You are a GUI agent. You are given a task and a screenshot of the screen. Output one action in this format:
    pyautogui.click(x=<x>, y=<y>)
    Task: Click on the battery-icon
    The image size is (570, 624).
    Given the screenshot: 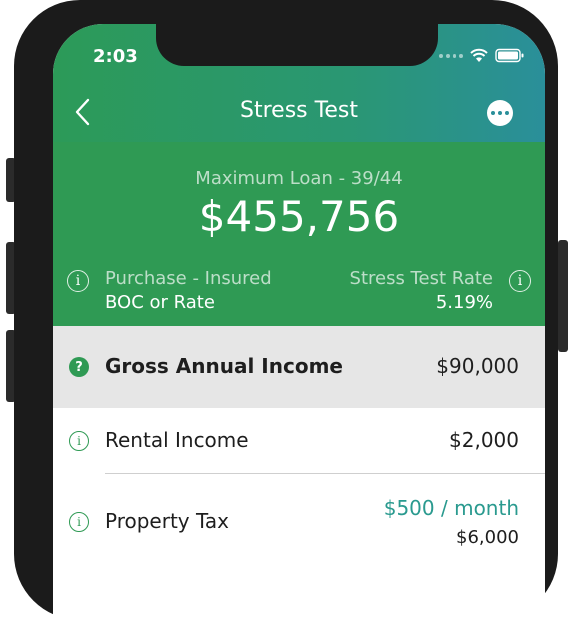 What is the action you would take?
    pyautogui.click(x=509, y=55)
    